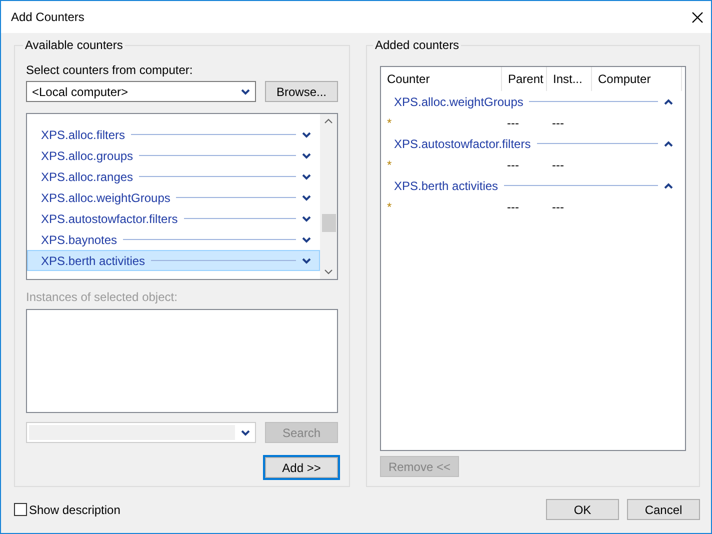 The image size is (712, 534). Describe the element at coordinates (663, 509) in the screenshot. I see `cancel-button: Cancel` at that location.